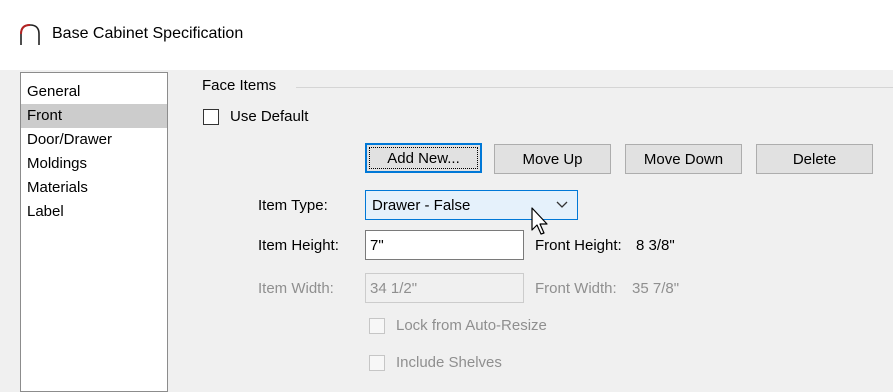 The height and width of the screenshot is (392, 893). What do you see at coordinates (30, 34) in the screenshot?
I see `arch-icon` at bounding box center [30, 34].